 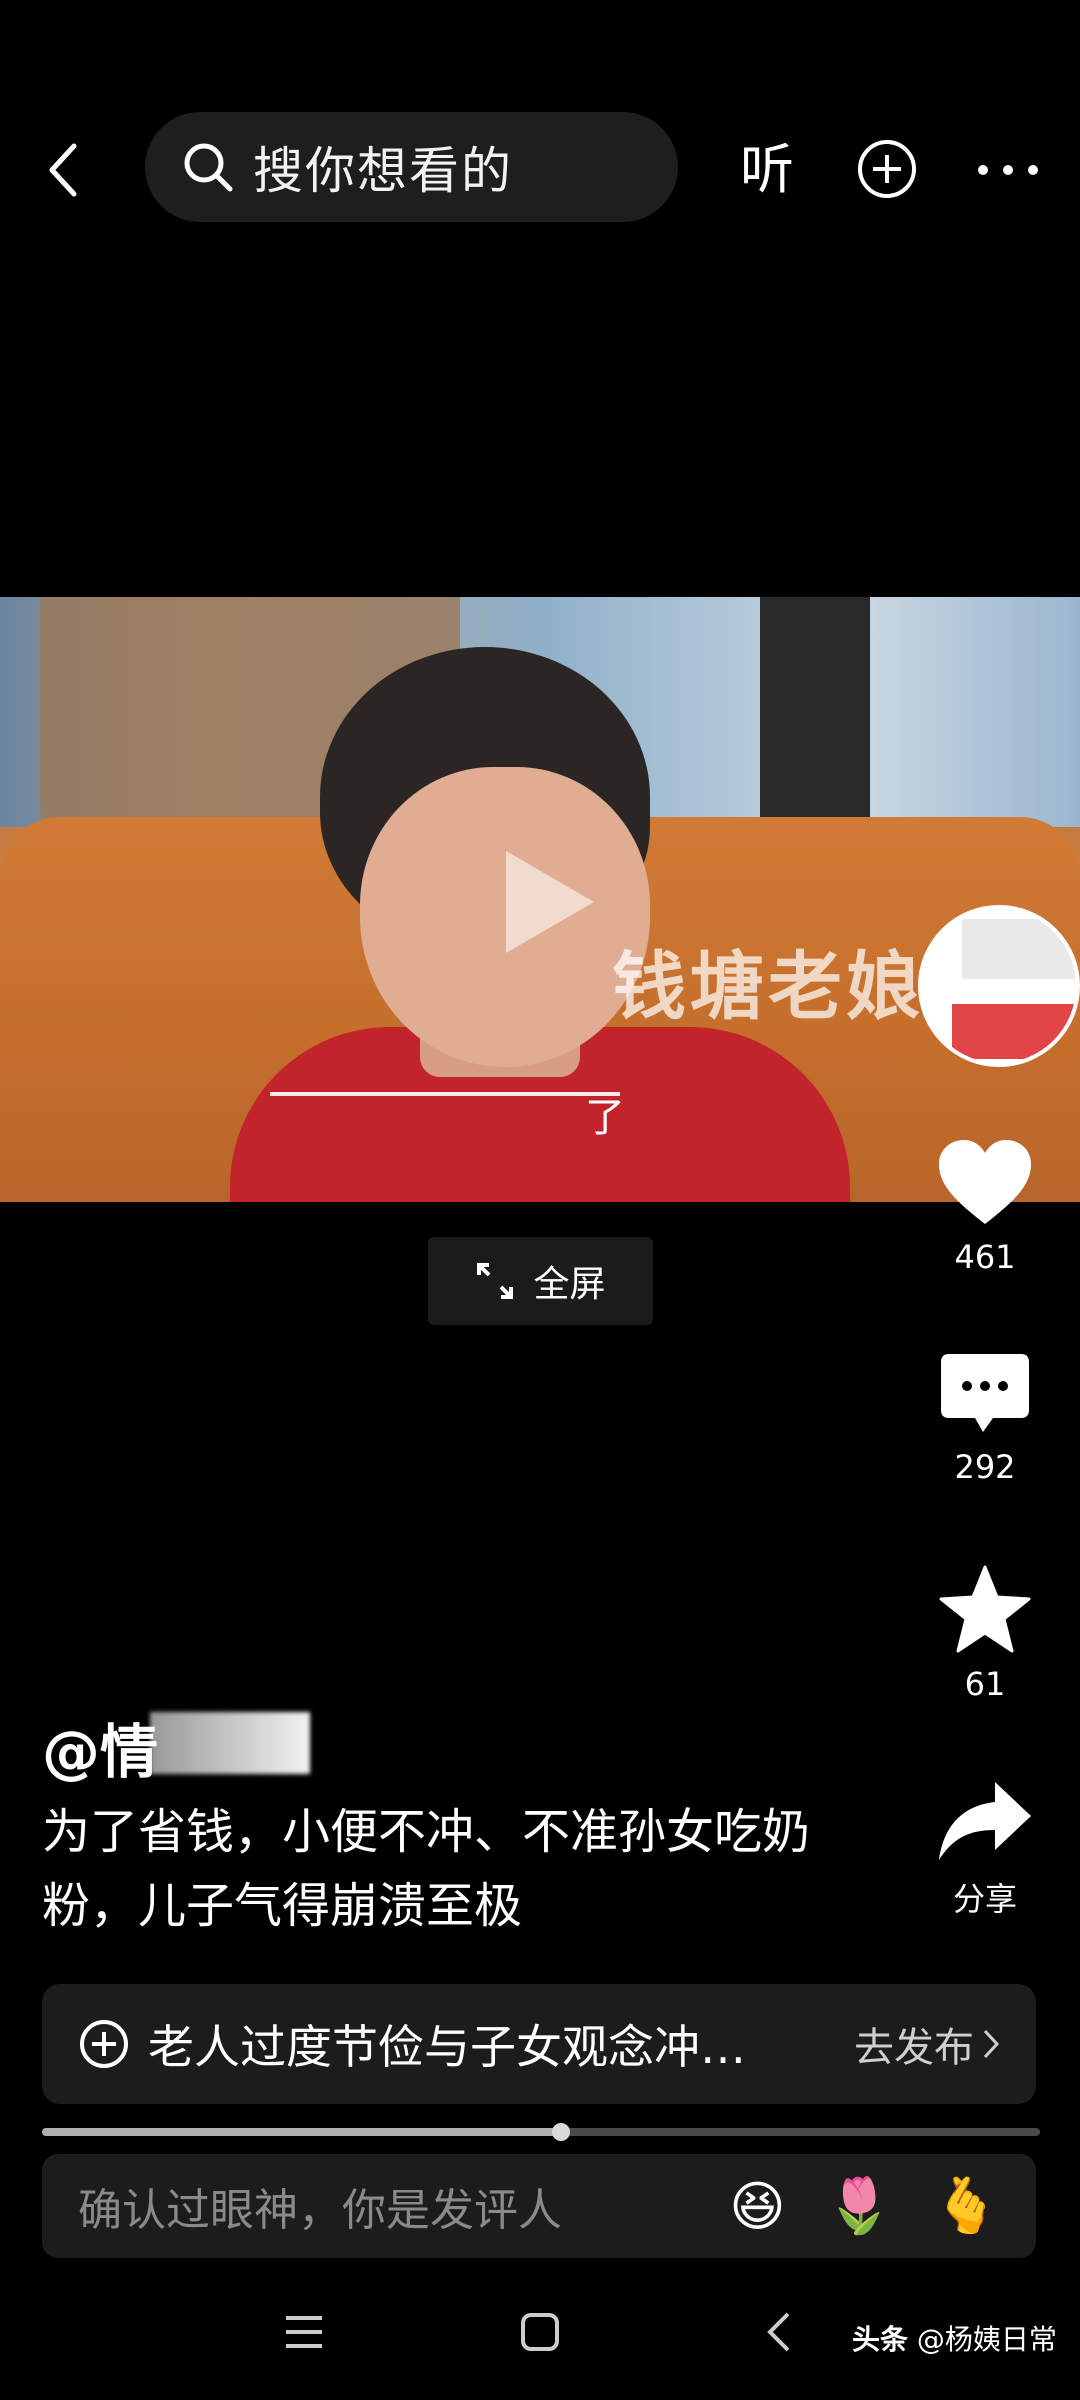 What do you see at coordinates (445, 1108) in the screenshot?
I see `subtitle-line` at bounding box center [445, 1108].